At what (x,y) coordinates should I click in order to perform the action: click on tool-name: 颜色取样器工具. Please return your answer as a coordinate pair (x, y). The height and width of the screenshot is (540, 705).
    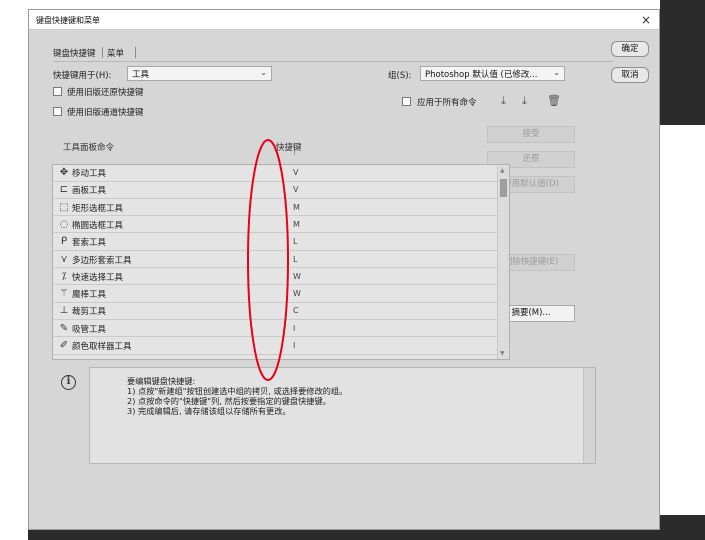
    Looking at the image, I should click on (102, 347).